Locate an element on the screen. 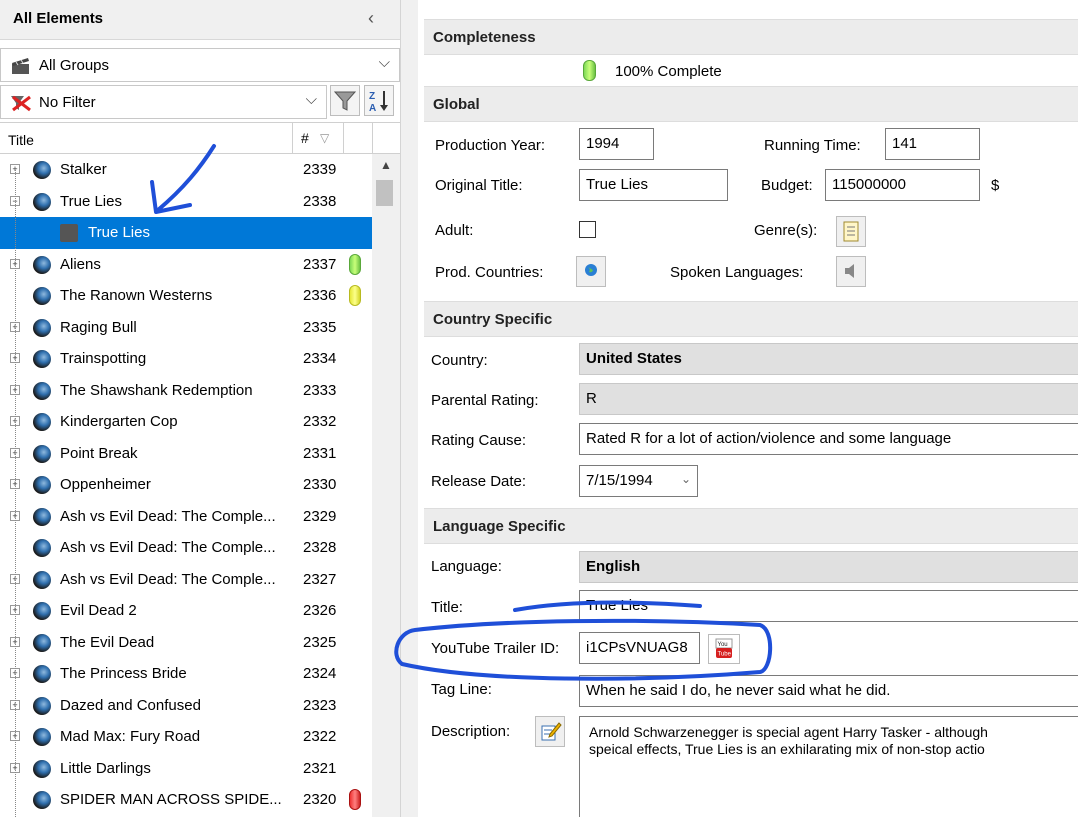 Image resolution: width=1078 pixels, height=817 pixels. item-number: 2324 is located at coordinates (320, 673).